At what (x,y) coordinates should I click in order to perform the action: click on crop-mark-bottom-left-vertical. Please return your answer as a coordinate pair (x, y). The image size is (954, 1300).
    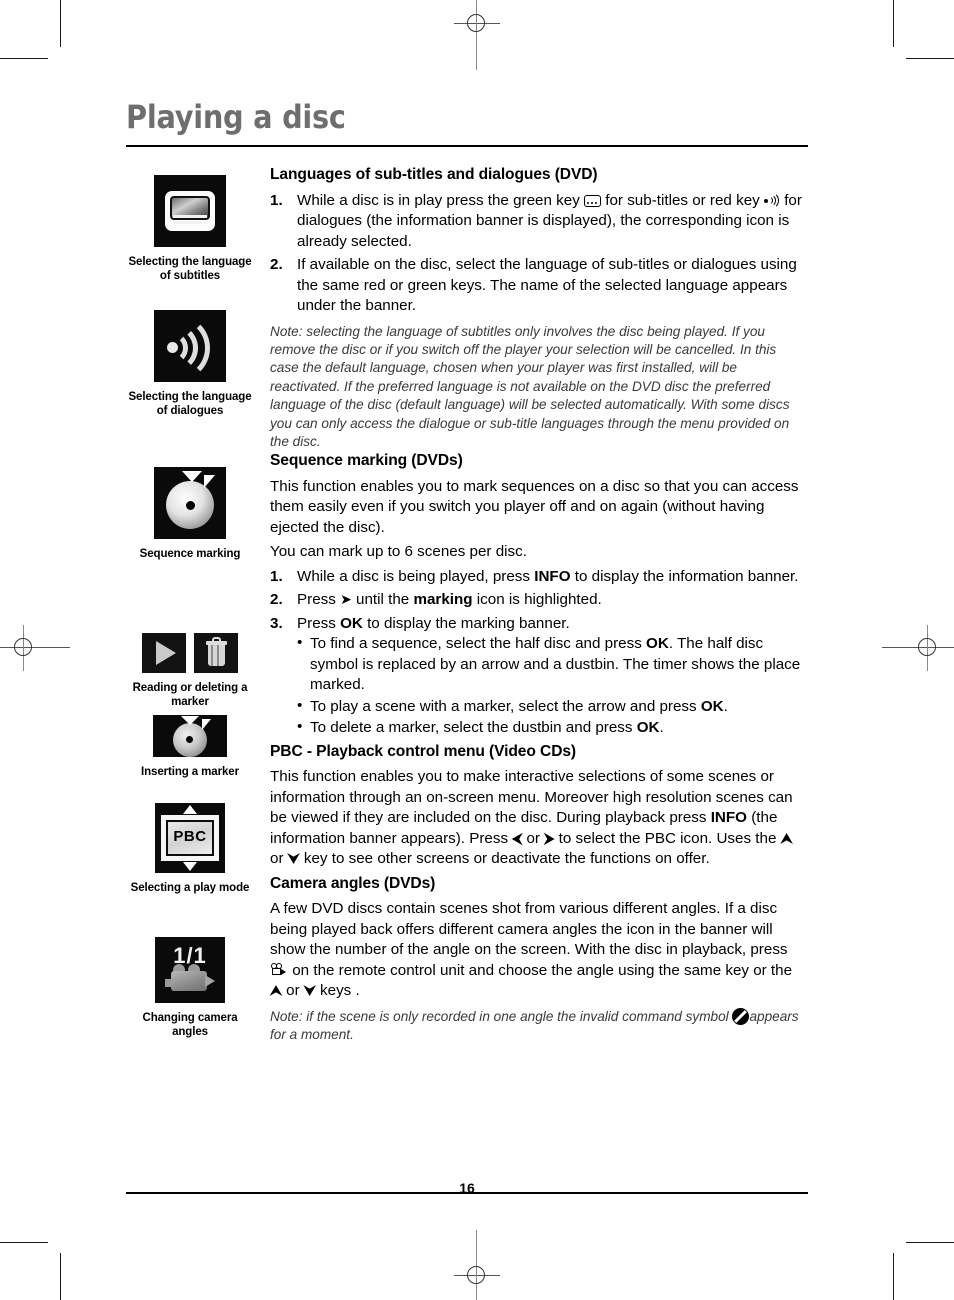
    Looking at the image, I should click on (60, 1276).